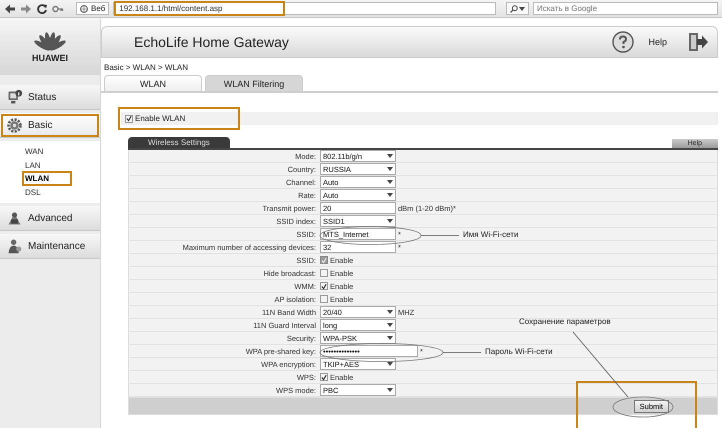 Image resolution: width=722 pixels, height=428 pixels. What do you see at coordinates (42, 8) in the screenshot?
I see `reload-icon` at bounding box center [42, 8].